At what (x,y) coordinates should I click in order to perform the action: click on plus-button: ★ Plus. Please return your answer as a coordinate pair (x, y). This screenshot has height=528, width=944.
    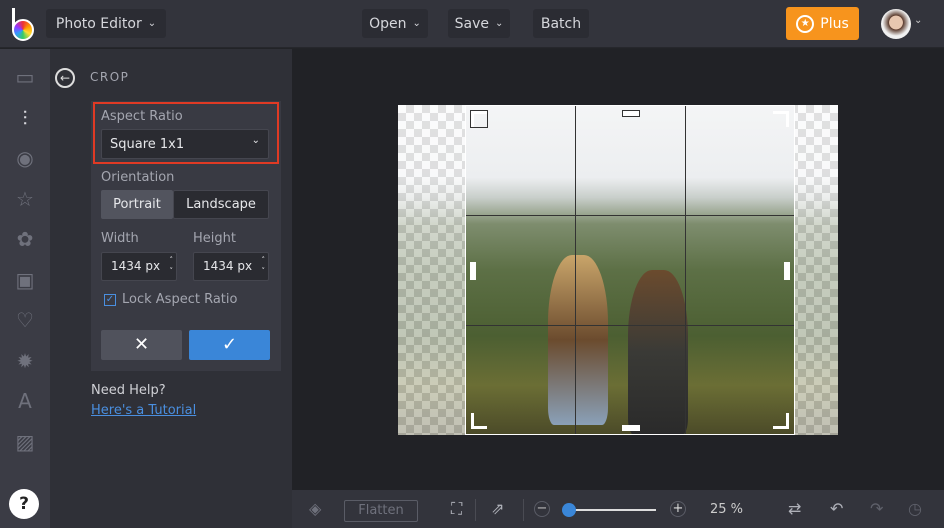
    Looking at the image, I should click on (822, 23).